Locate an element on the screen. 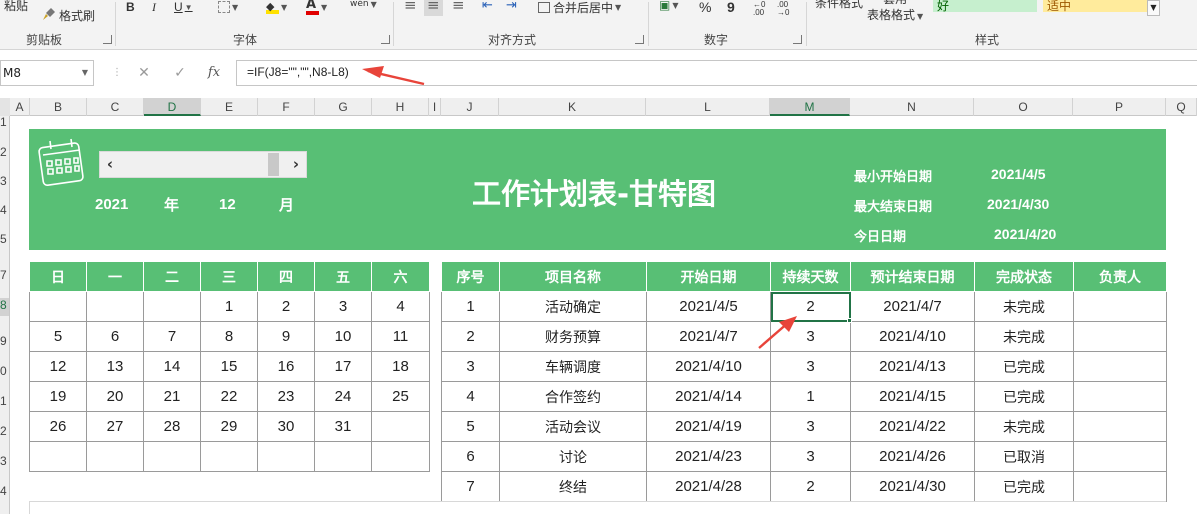 The width and height of the screenshot is (1197, 514). task-cell: 6 is located at coordinates (470, 456).